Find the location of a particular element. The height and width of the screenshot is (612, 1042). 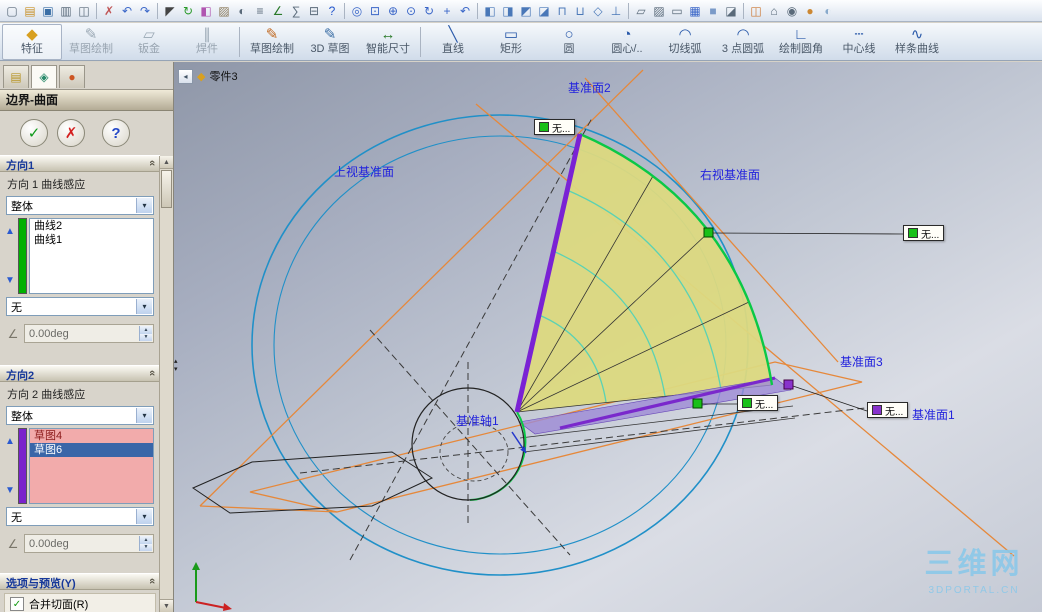

ok-button: ✓ is located at coordinates (34, 133).